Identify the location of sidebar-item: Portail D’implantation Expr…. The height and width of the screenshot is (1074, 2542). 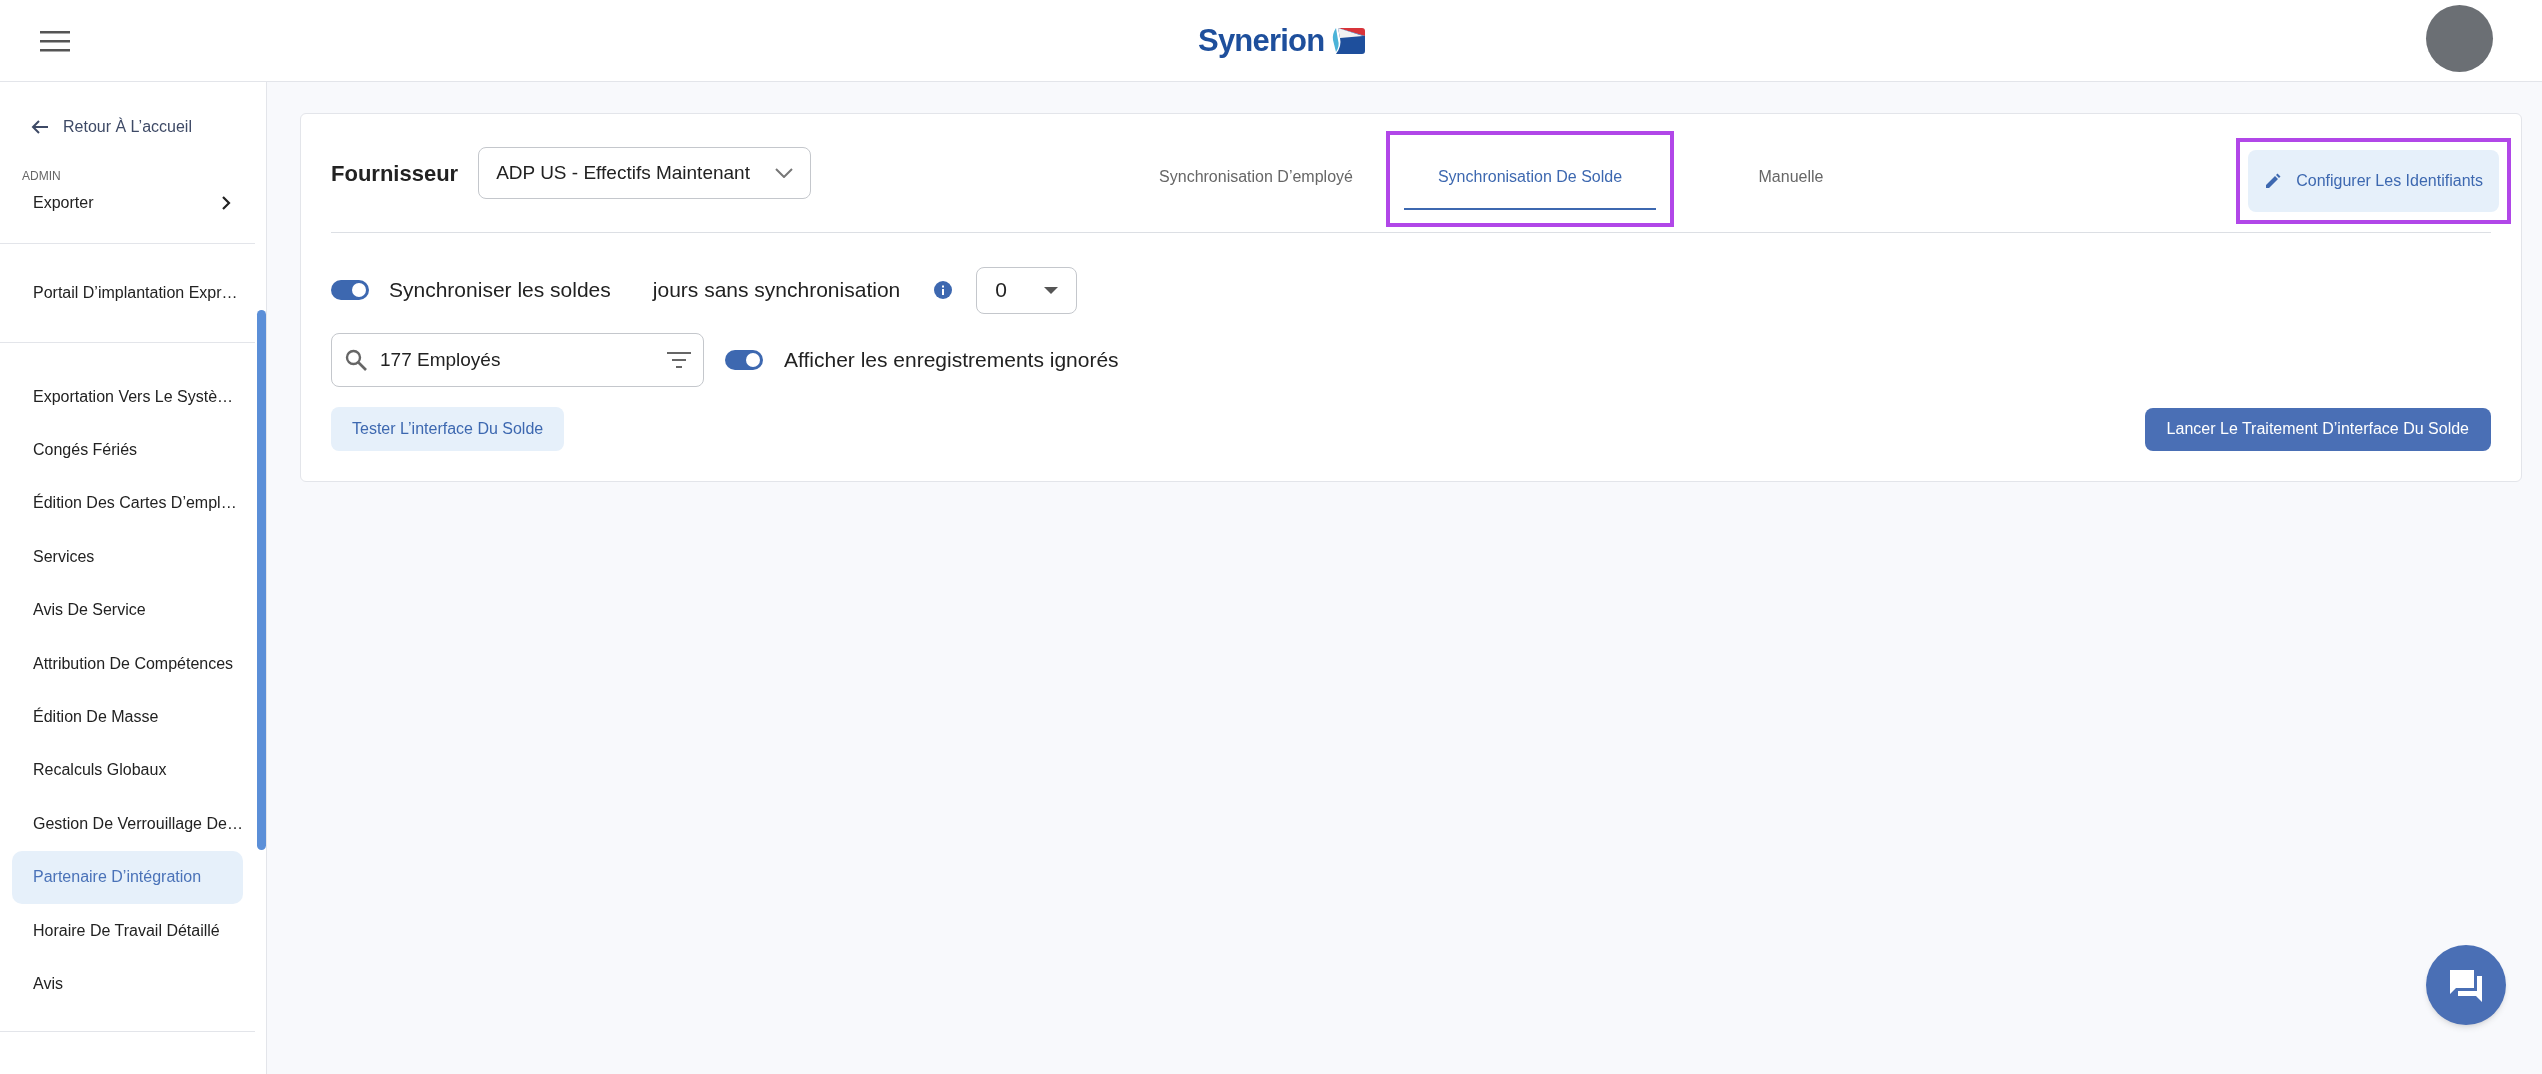
(127, 293).